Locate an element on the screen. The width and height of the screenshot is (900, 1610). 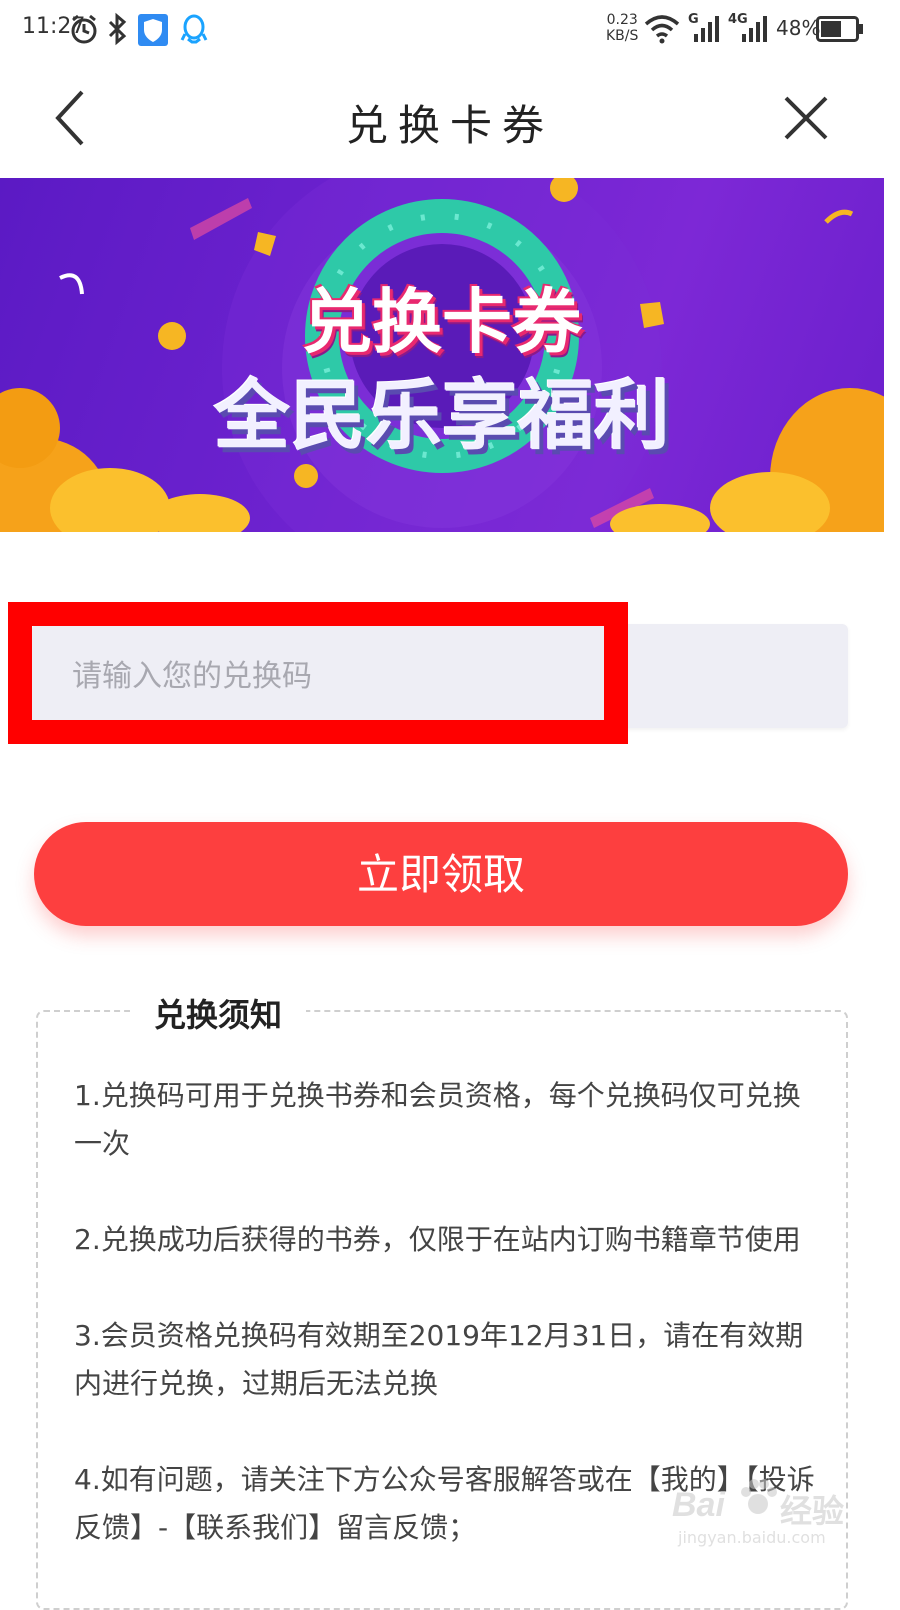
bluetooth-icon is located at coordinates (117, 29).